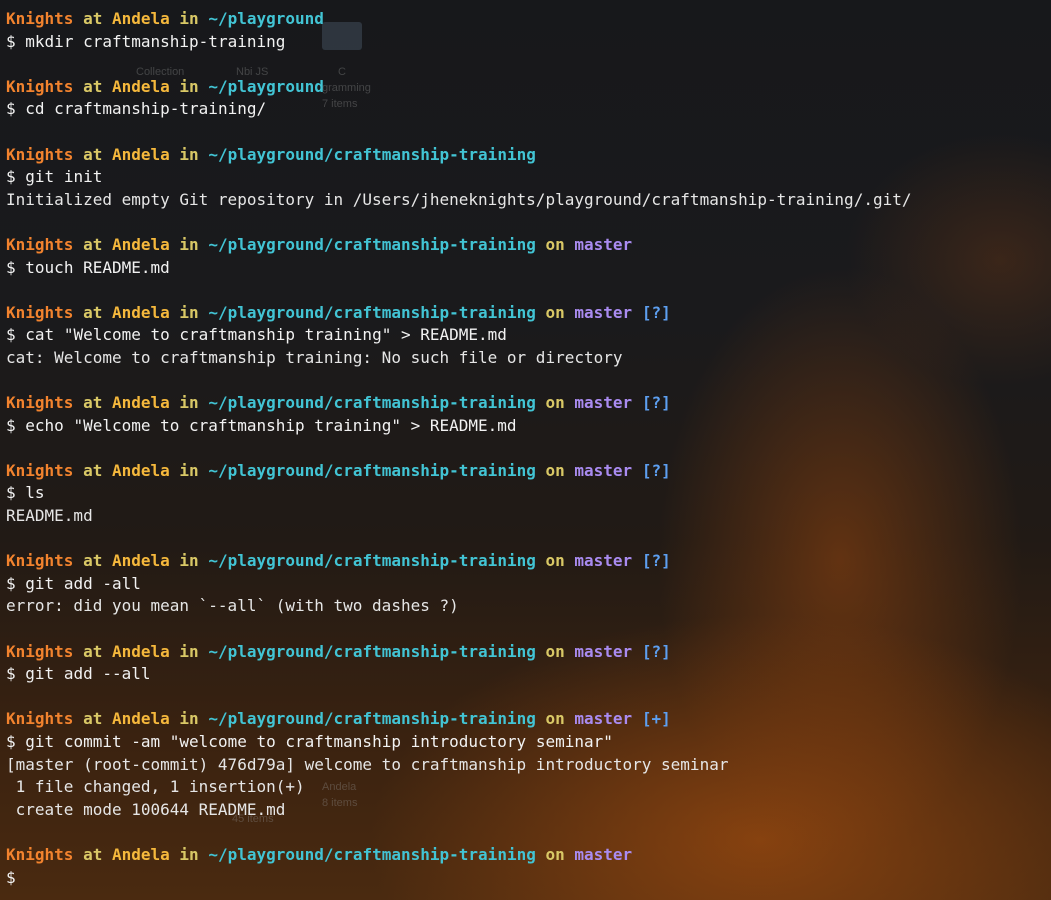 This screenshot has width=1051, height=900. I want to click on output-line: README.md, so click(49, 516).